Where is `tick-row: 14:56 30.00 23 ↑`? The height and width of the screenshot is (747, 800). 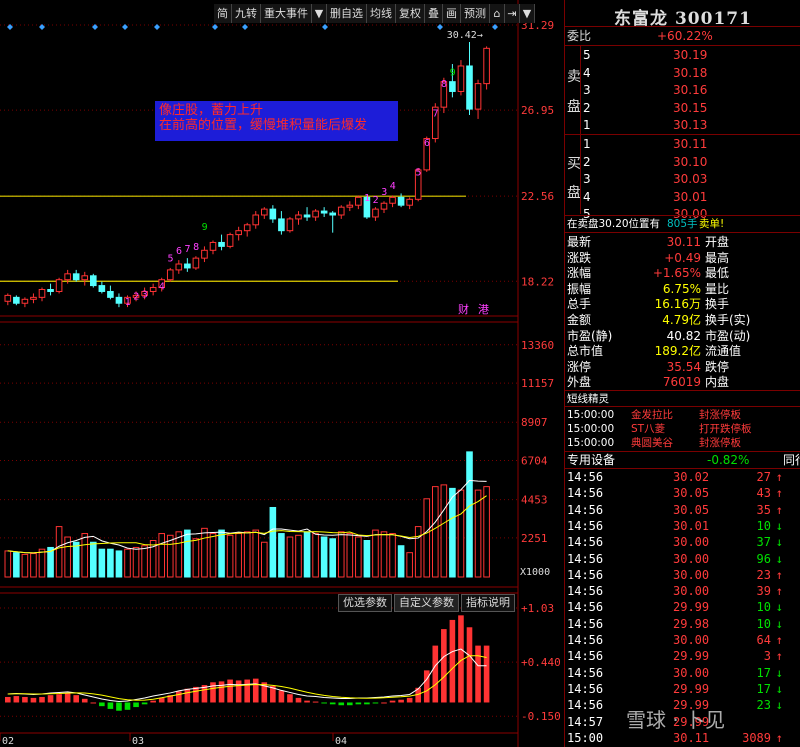 tick-row: 14:56 30.00 23 ↑ is located at coordinates (682, 575).